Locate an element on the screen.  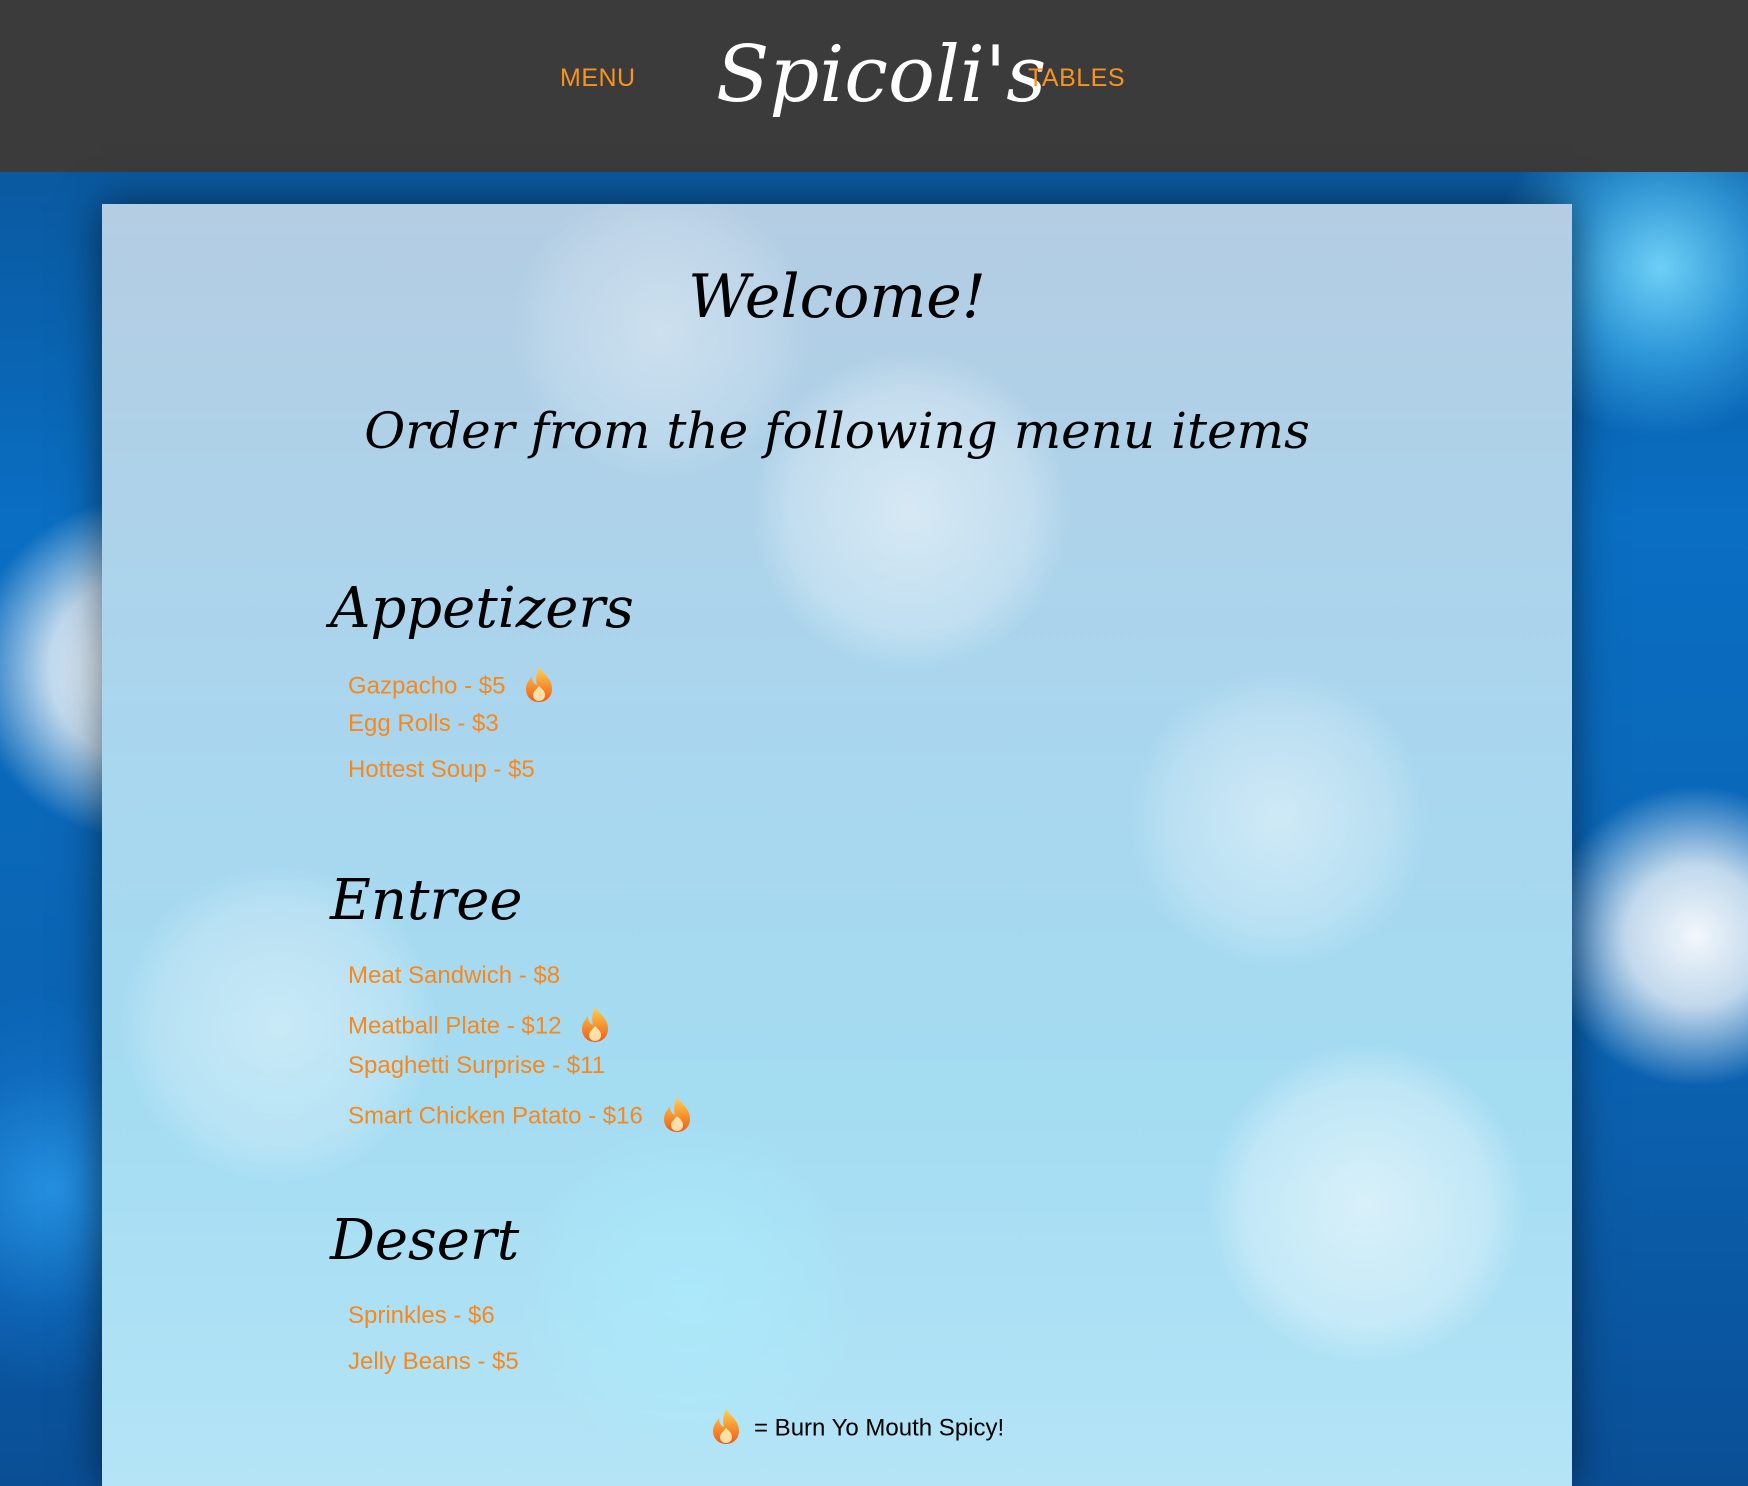
menu-item-label: Smart Chicken Patato - $16 is located at coordinates (495, 1116).